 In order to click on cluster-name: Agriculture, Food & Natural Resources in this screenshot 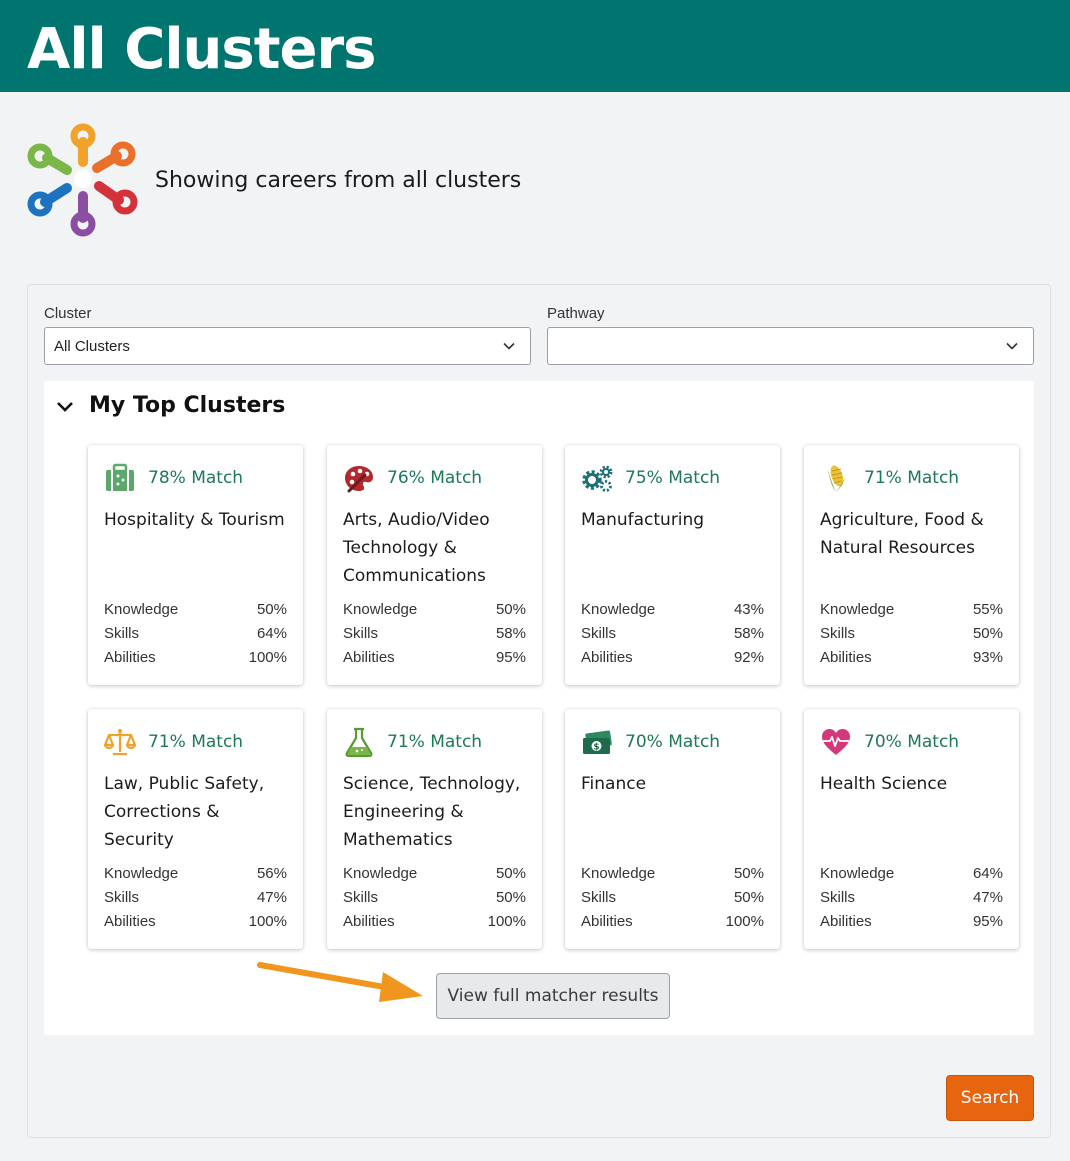, I will do `click(902, 534)`.